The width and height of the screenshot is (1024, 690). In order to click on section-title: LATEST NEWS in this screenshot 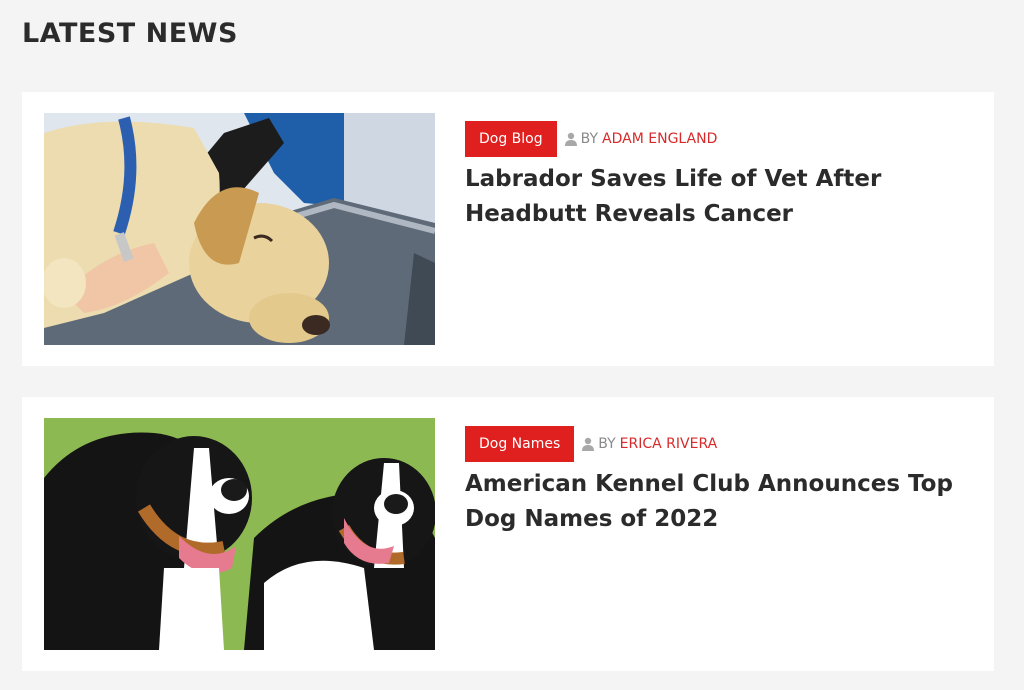, I will do `click(130, 33)`.